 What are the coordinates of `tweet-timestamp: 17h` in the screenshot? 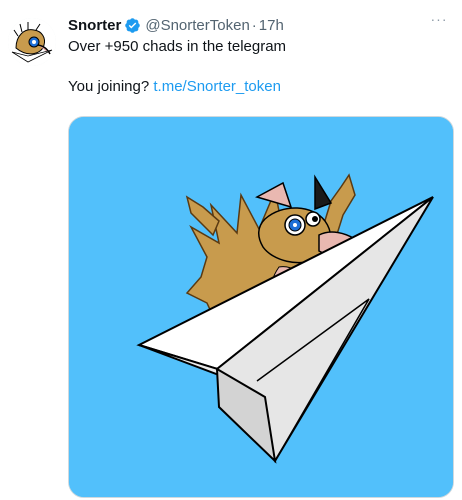 It's located at (271, 25).